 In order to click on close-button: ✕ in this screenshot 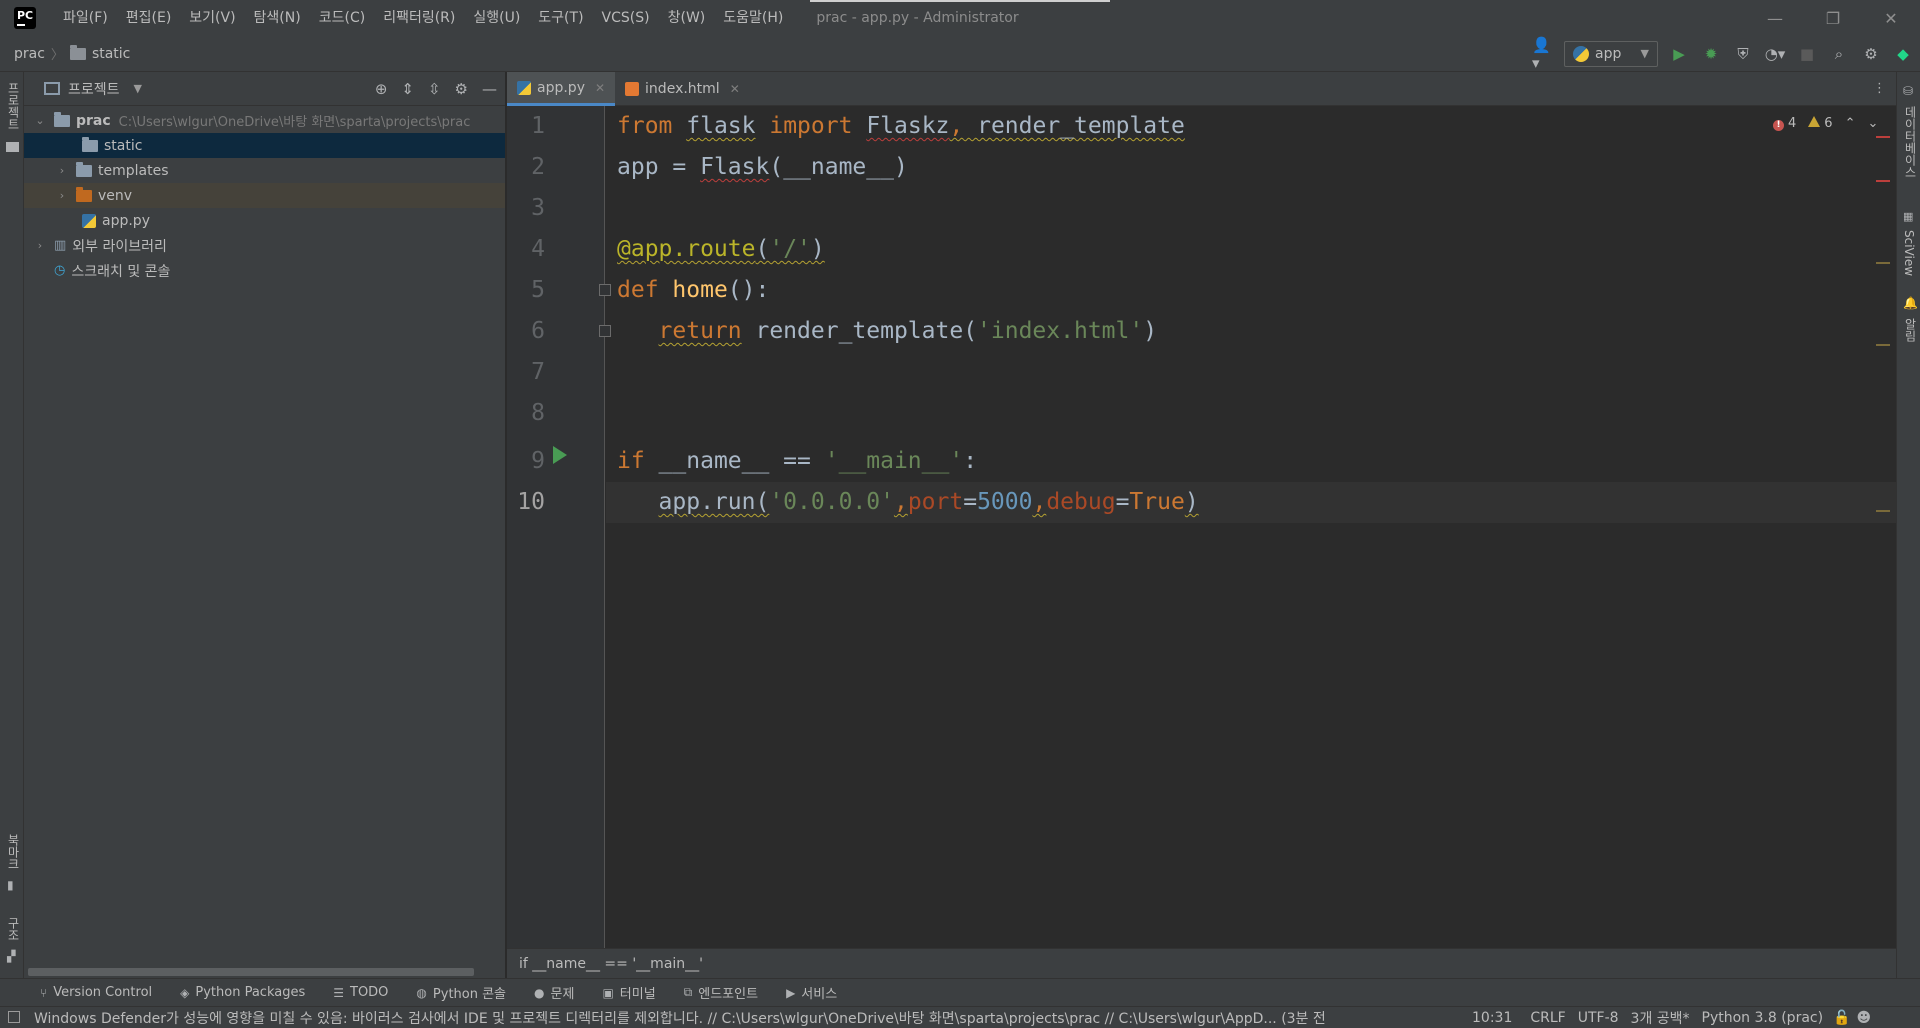, I will do `click(1891, 18)`.